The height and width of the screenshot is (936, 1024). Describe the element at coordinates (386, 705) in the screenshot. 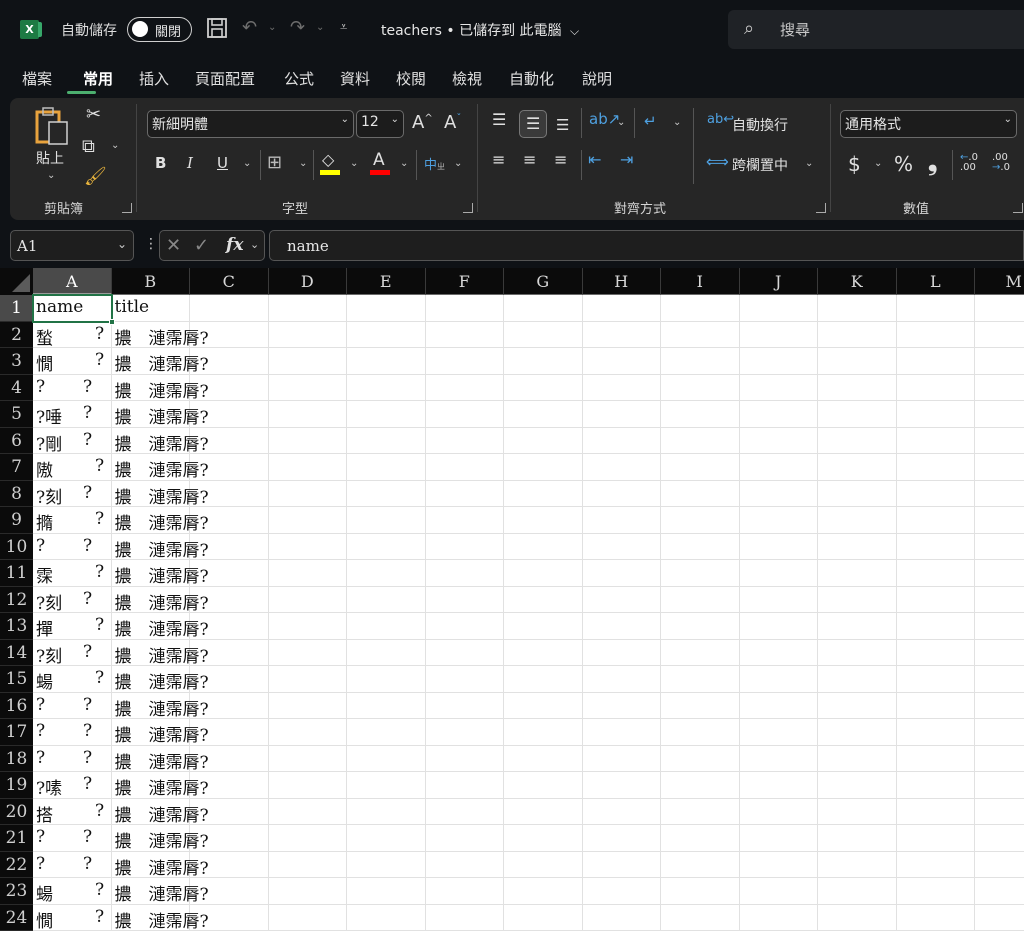

I see `cell-e16` at that location.